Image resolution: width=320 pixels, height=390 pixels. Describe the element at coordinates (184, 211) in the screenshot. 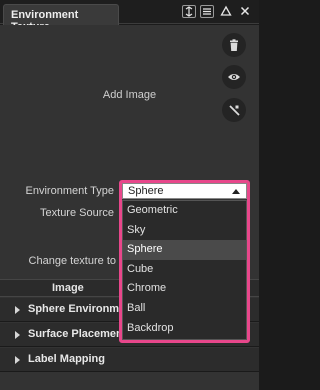

I see `option-geometric: Geometric` at that location.